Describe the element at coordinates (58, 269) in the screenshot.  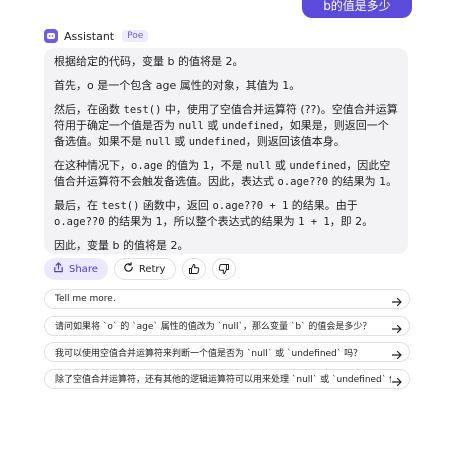
I see `share-icon` at that location.